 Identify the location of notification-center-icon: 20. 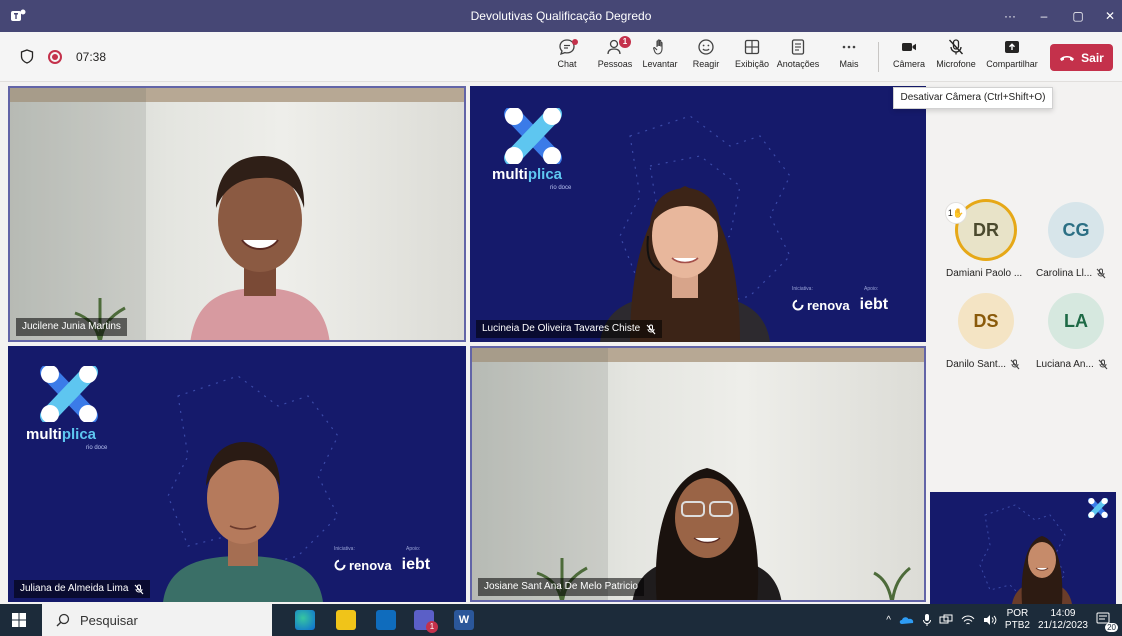
(1107, 622).